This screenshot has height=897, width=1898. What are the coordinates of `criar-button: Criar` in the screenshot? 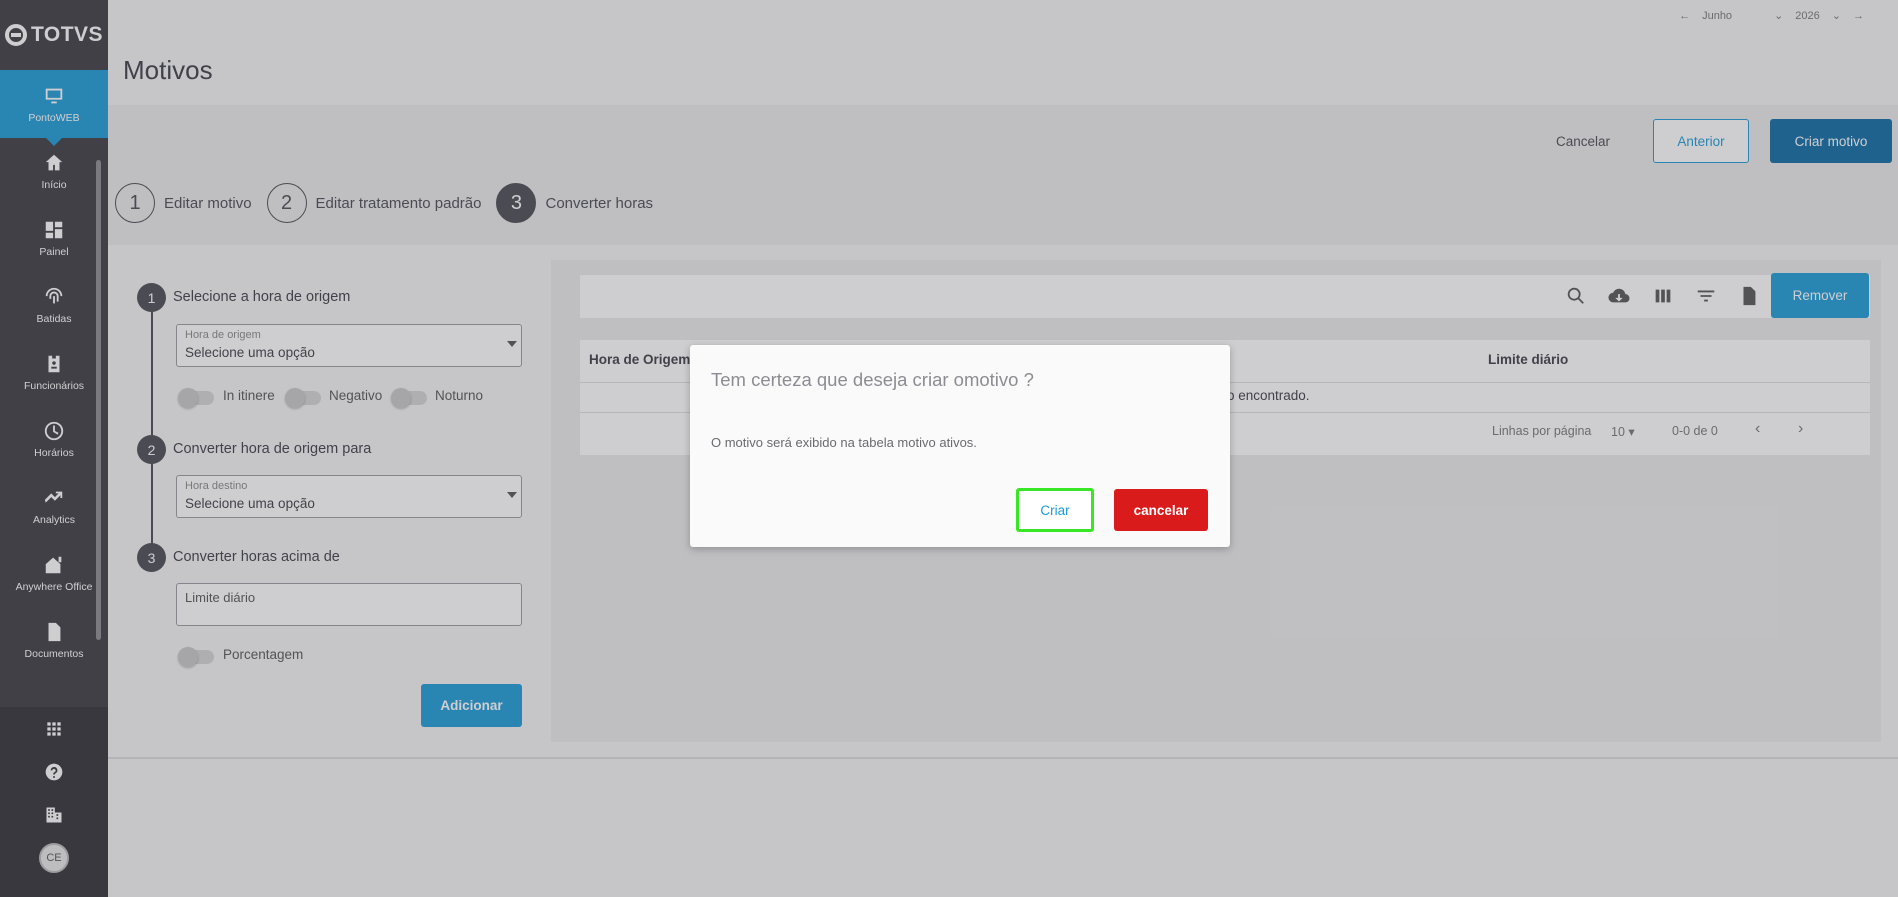 It's located at (1055, 510).